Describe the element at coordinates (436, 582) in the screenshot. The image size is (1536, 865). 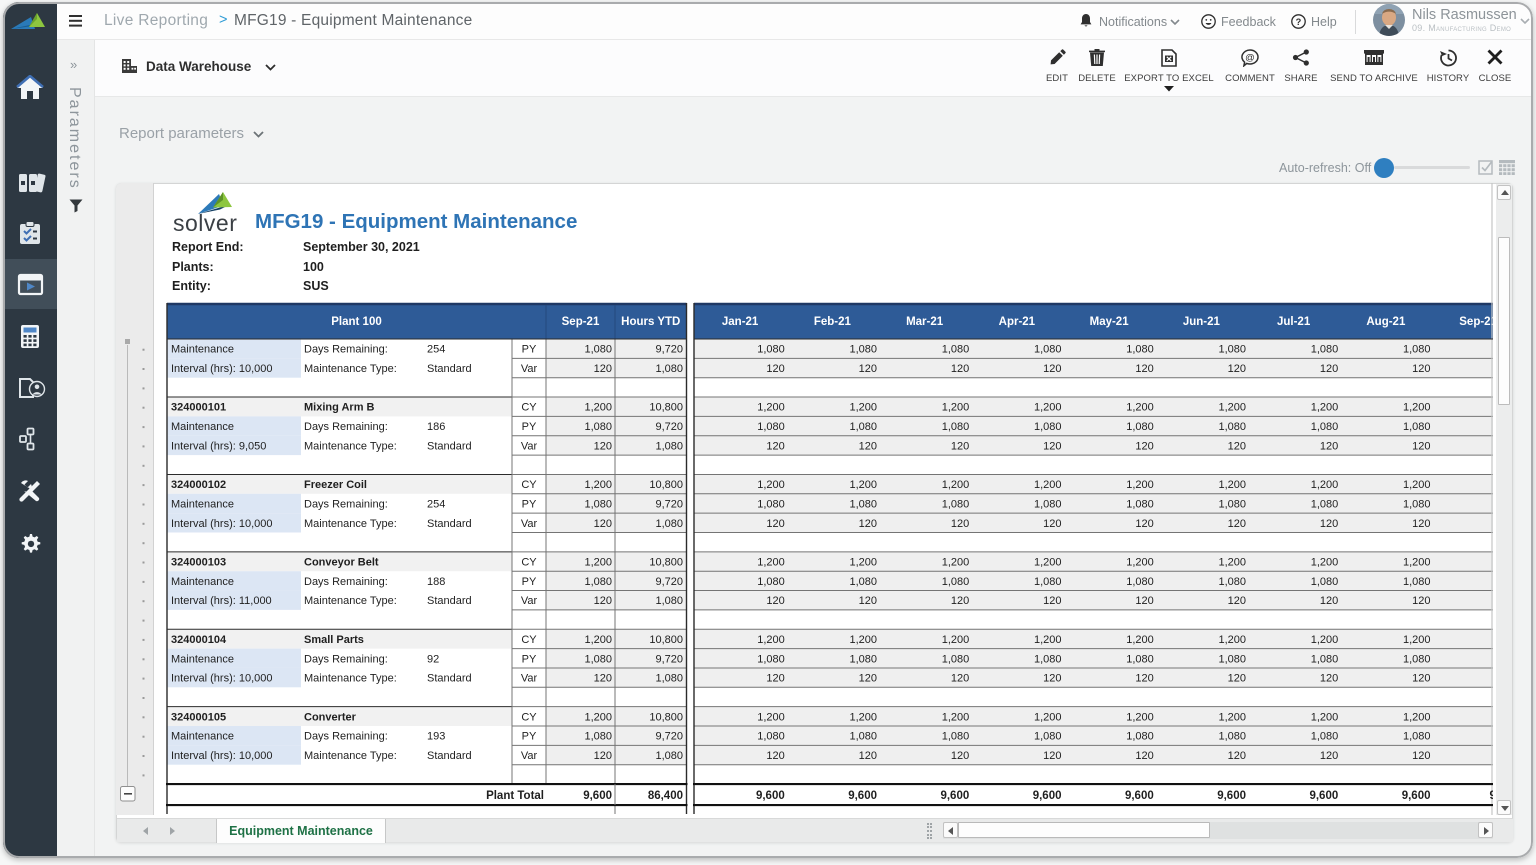
I see `svg-text: 188` at that location.